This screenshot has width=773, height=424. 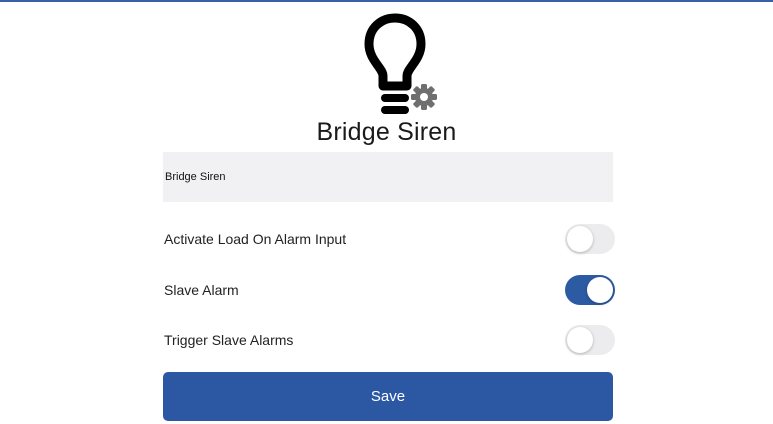 What do you see at coordinates (389, 340) in the screenshot?
I see `setting-row-trigger-slave-alarms: Trigger Slave Alarms` at bounding box center [389, 340].